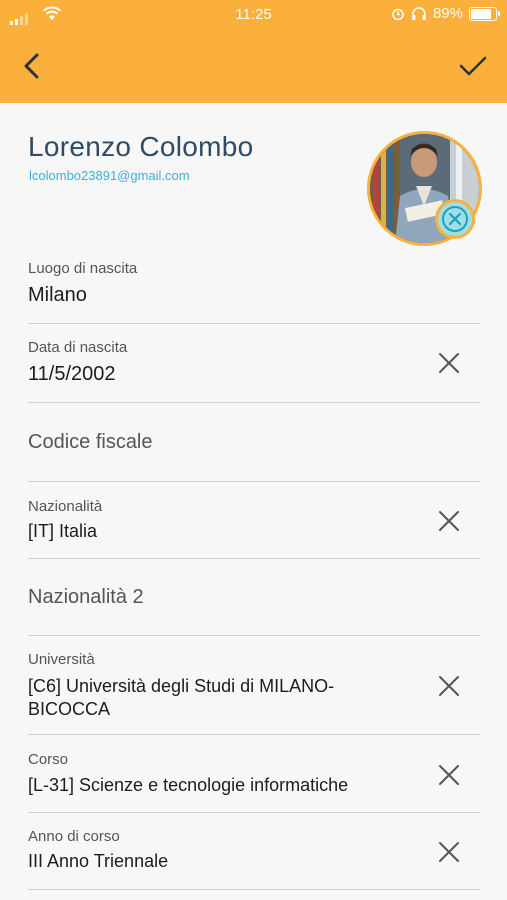 This screenshot has height=900, width=507. I want to click on clear-nationality-button, so click(449, 521).